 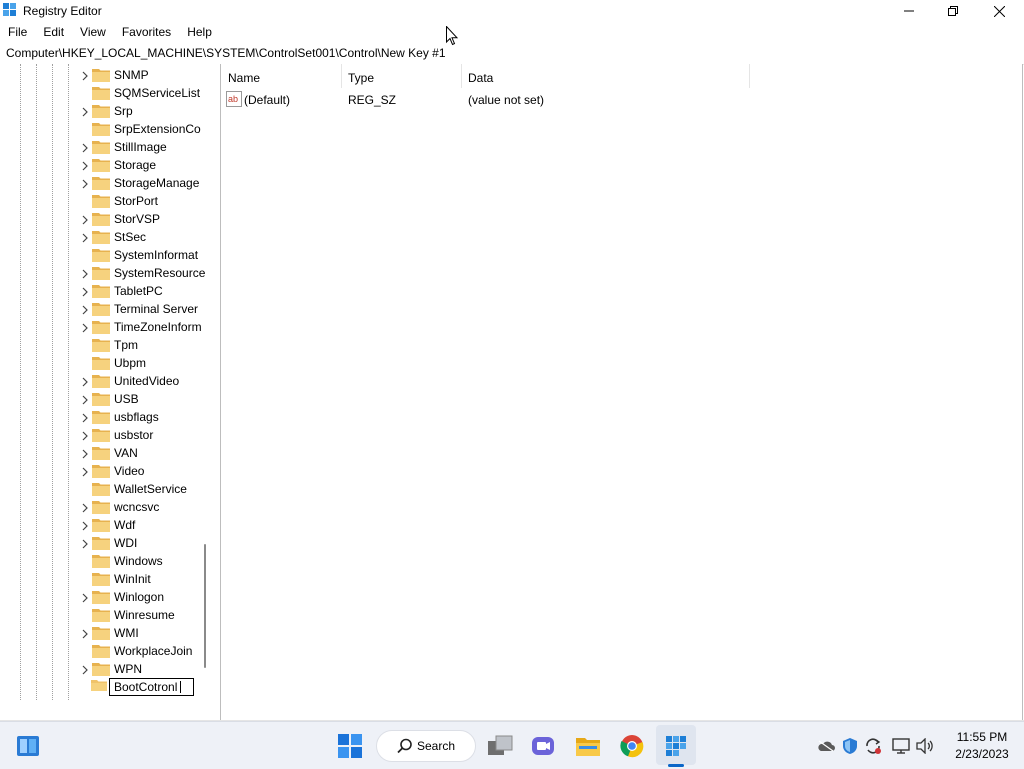 What do you see at coordinates (500, 746) in the screenshot?
I see `task-view-icon` at bounding box center [500, 746].